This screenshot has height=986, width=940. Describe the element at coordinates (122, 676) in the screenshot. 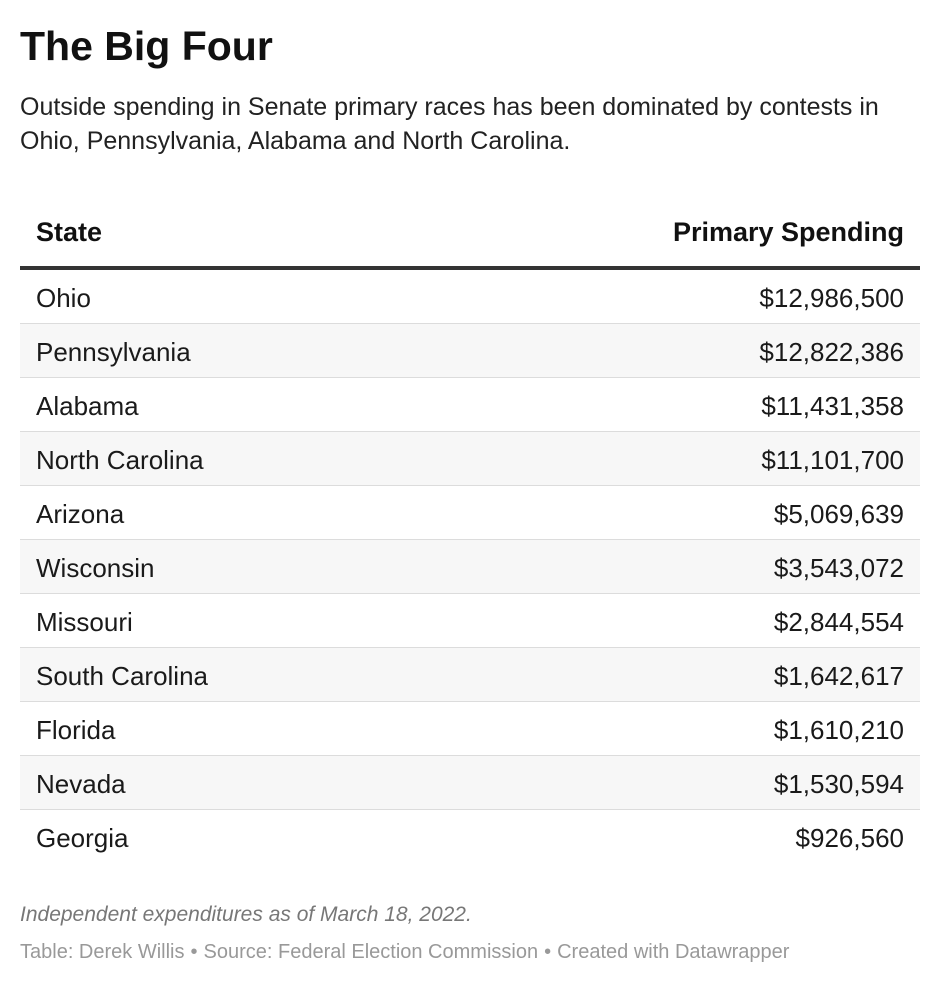

I see `cell-state: South Carolina` at that location.